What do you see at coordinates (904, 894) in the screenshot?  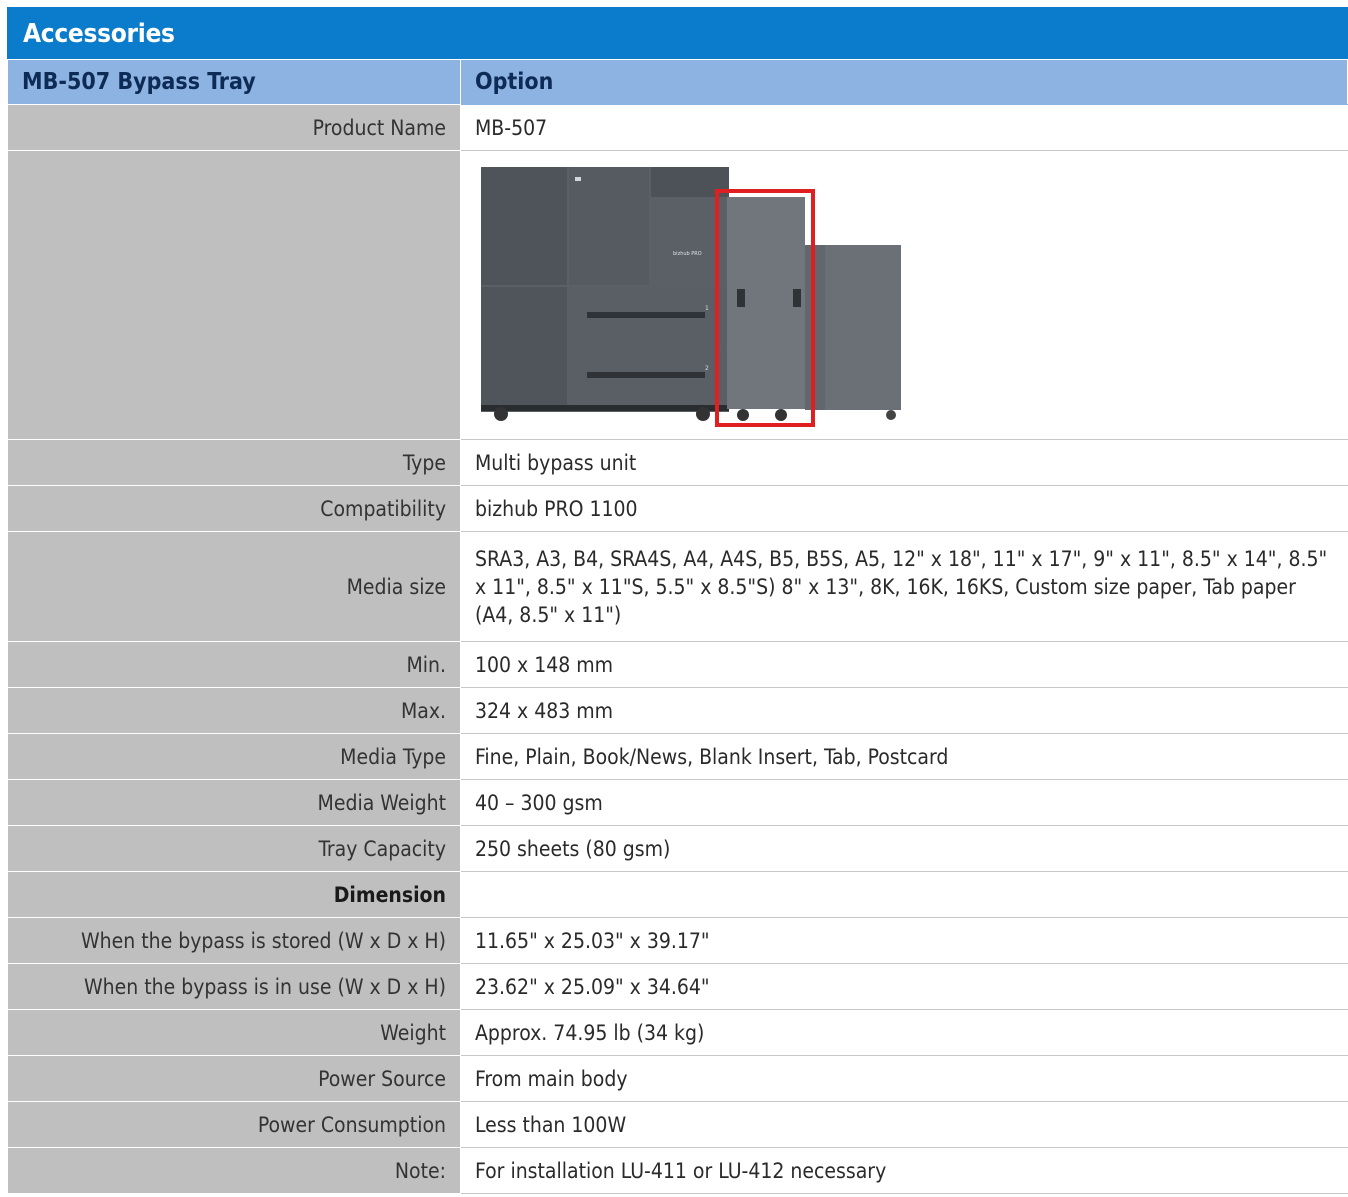 I see `row-value` at bounding box center [904, 894].